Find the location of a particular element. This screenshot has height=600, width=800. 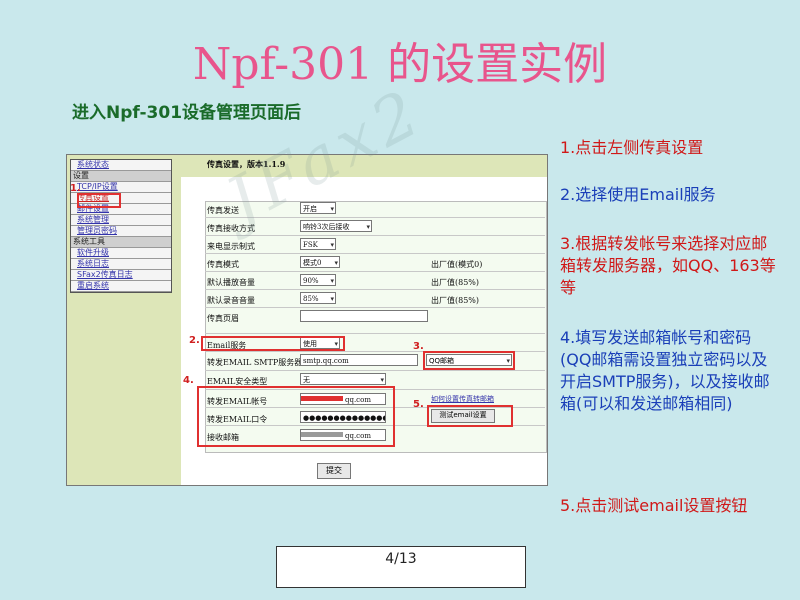

smtp-server-input: smtp.qq.com is located at coordinates (359, 360).